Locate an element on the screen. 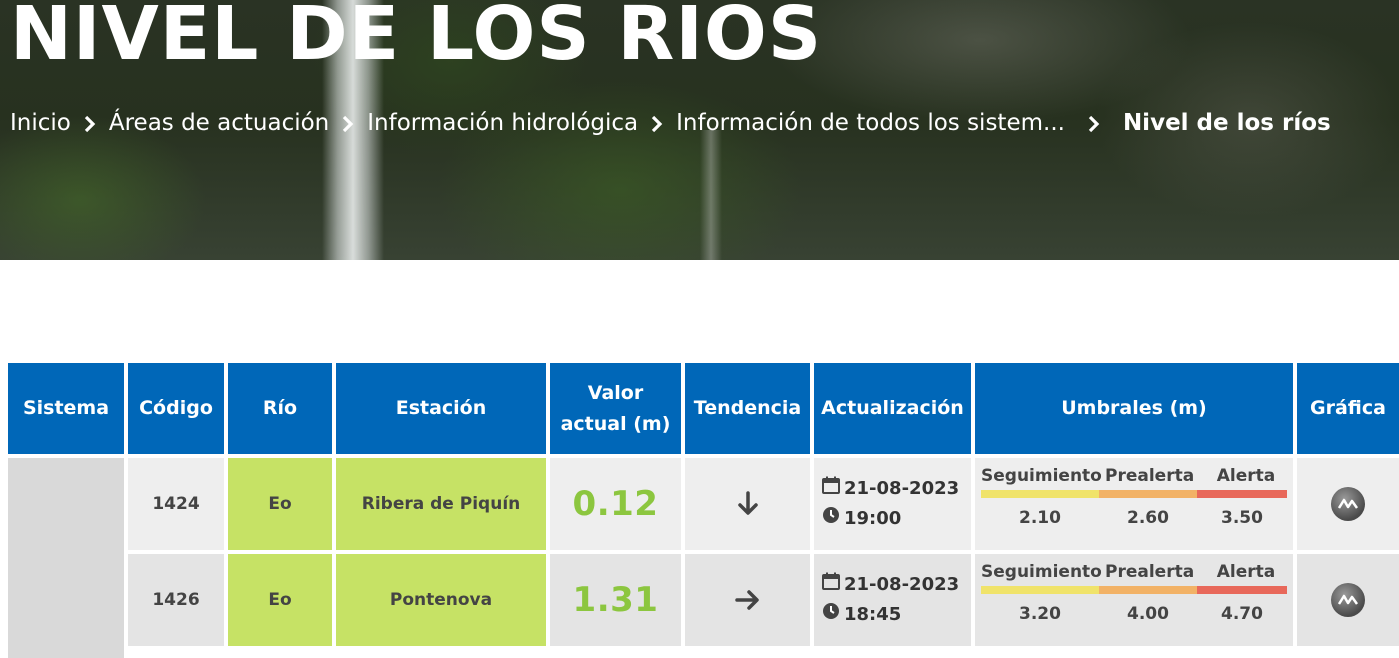 The image size is (1399, 658). header-valor: Valor actual (m) is located at coordinates (615, 408).